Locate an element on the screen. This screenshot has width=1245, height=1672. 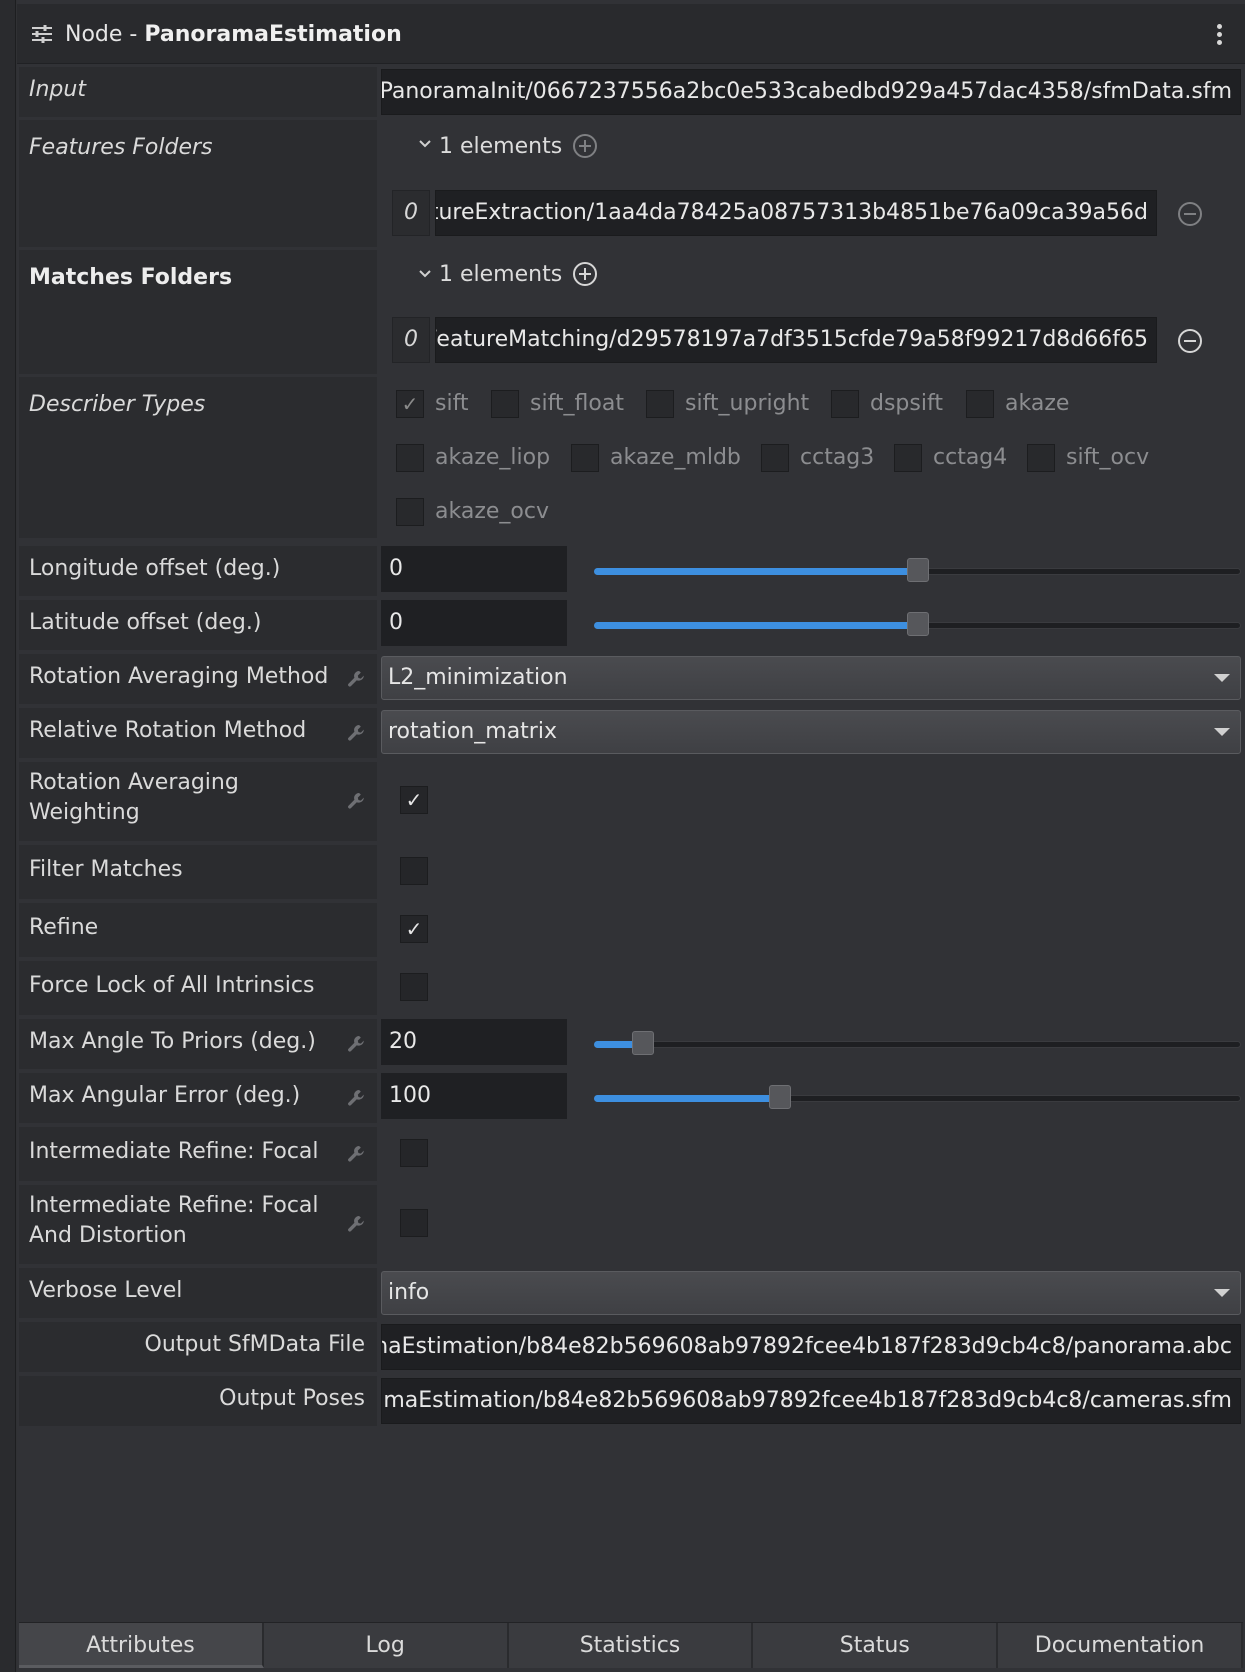
checkbox-akaze-mldb is located at coordinates (585, 458).